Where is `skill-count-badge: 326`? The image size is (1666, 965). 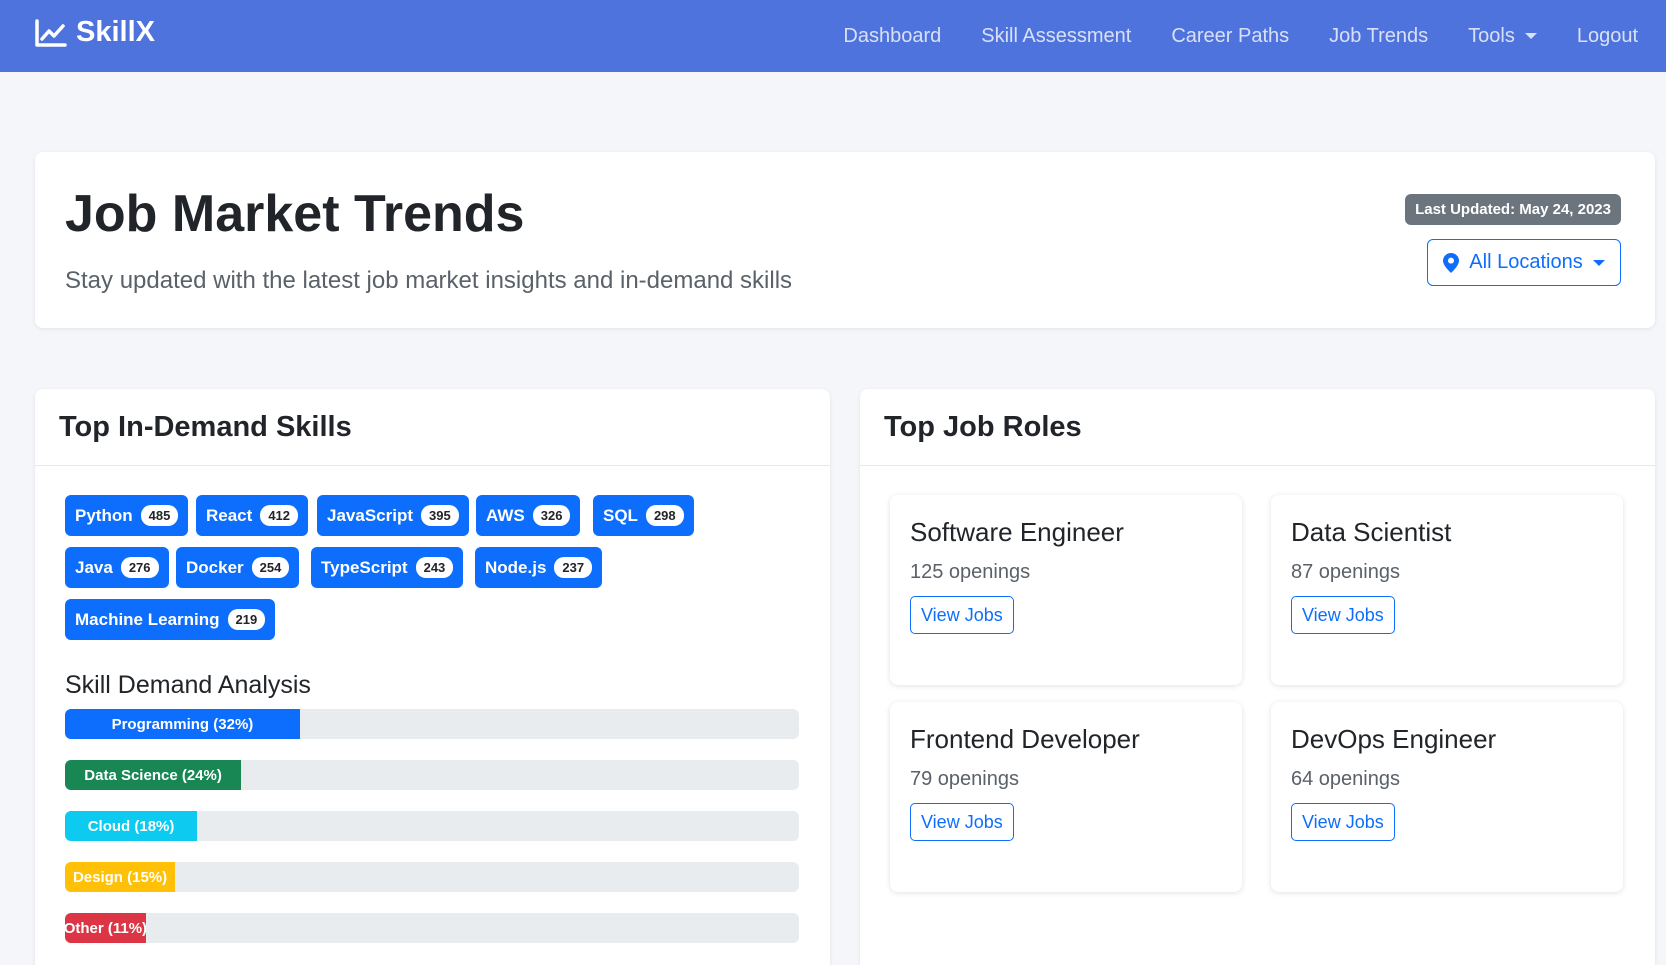 skill-count-badge: 326 is located at coordinates (551, 515).